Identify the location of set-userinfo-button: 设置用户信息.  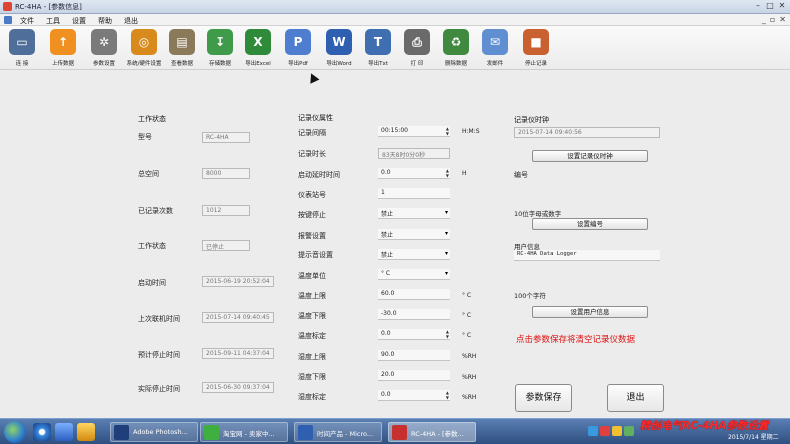
(590, 312).